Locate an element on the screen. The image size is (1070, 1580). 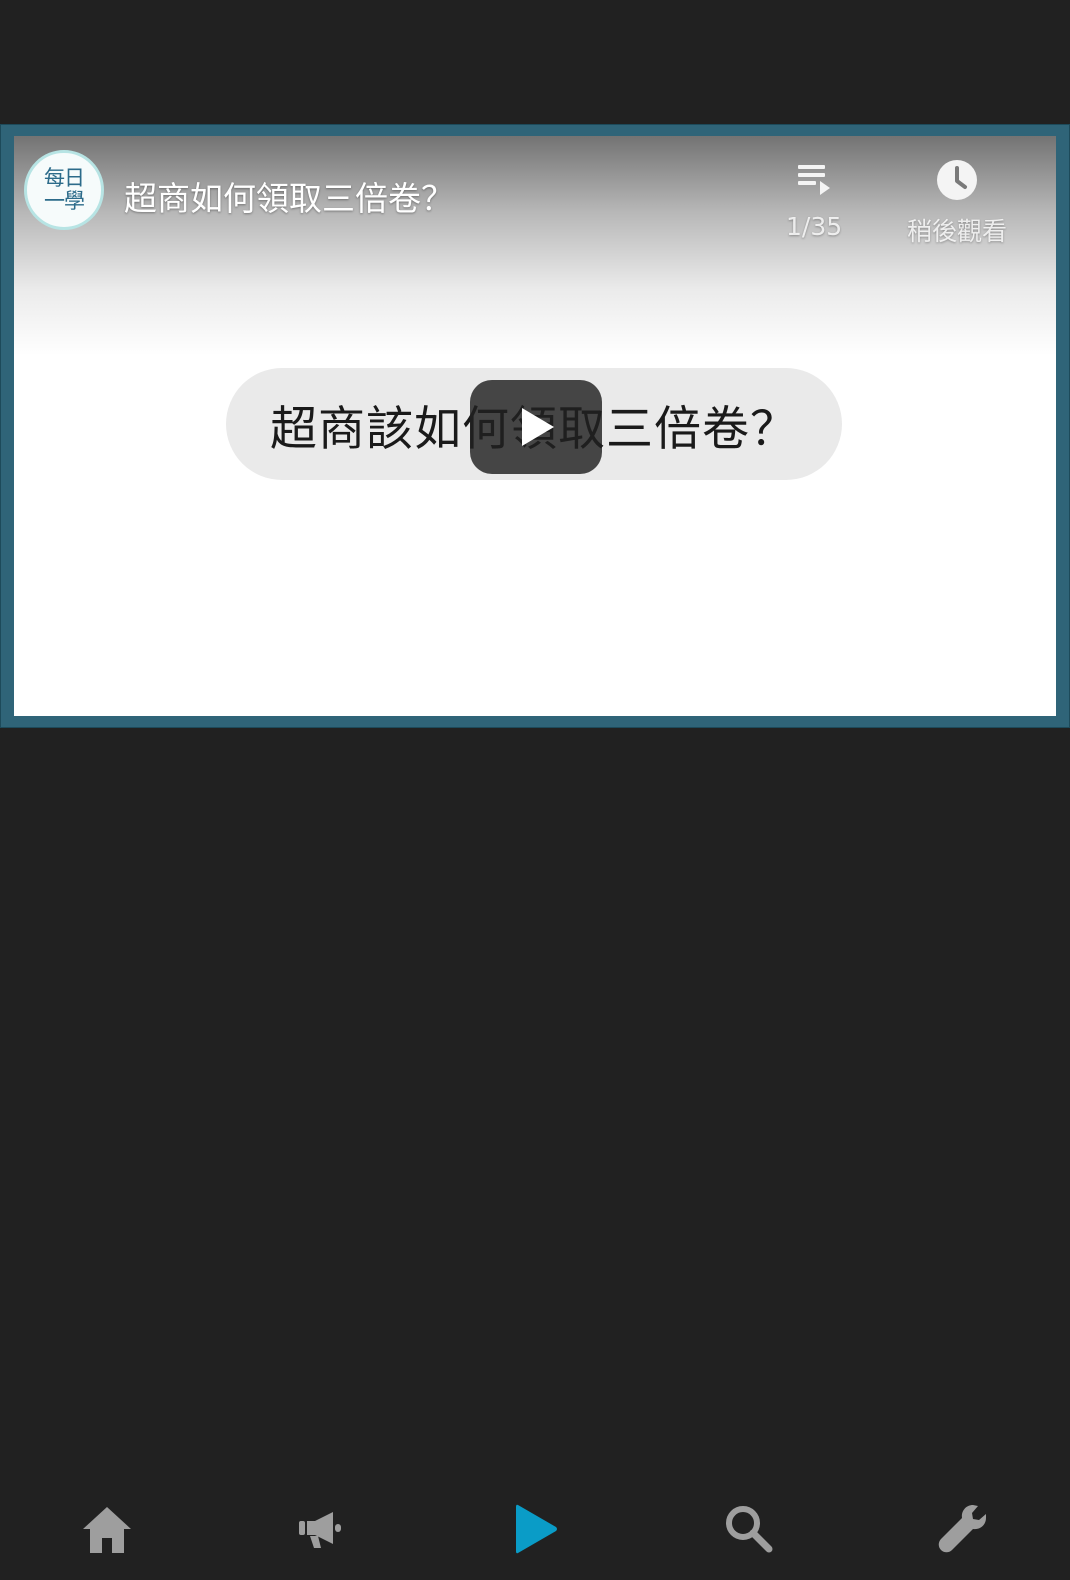
home-icon is located at coordinates (107, 1530).